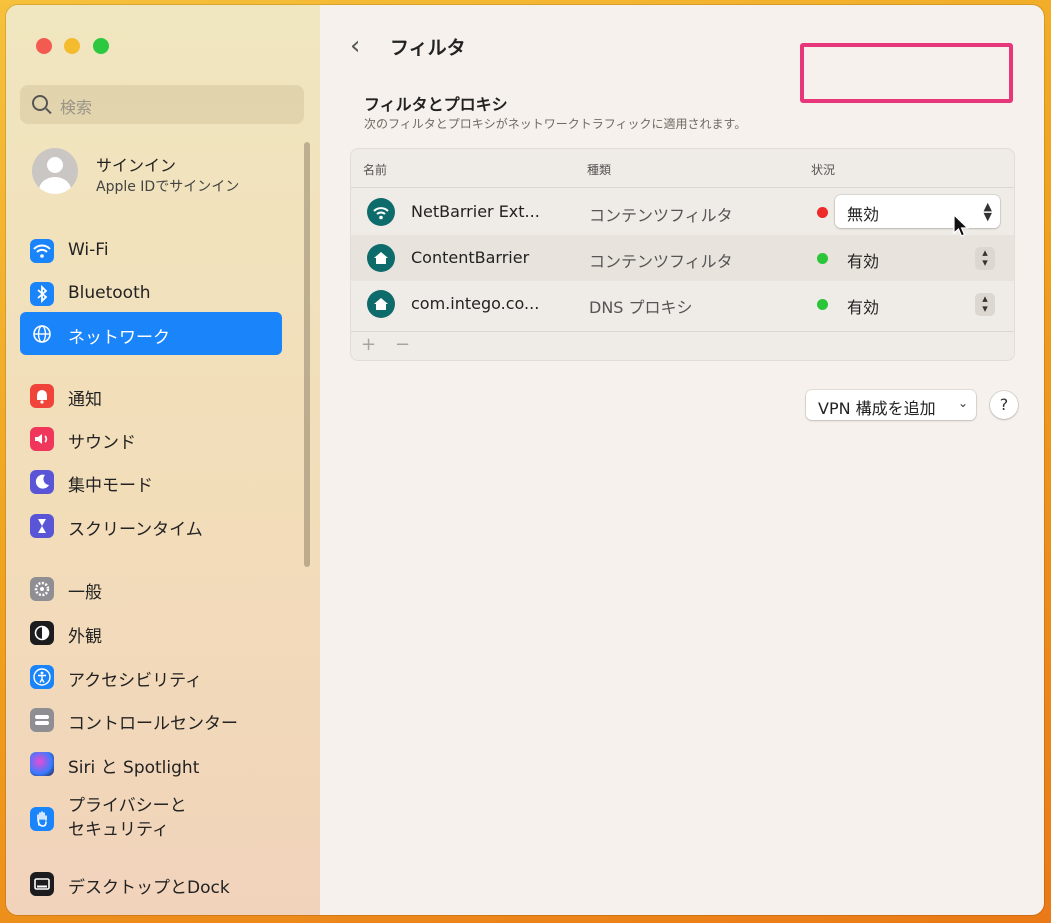  I want to click on control-center-icon, so click(42, 720).